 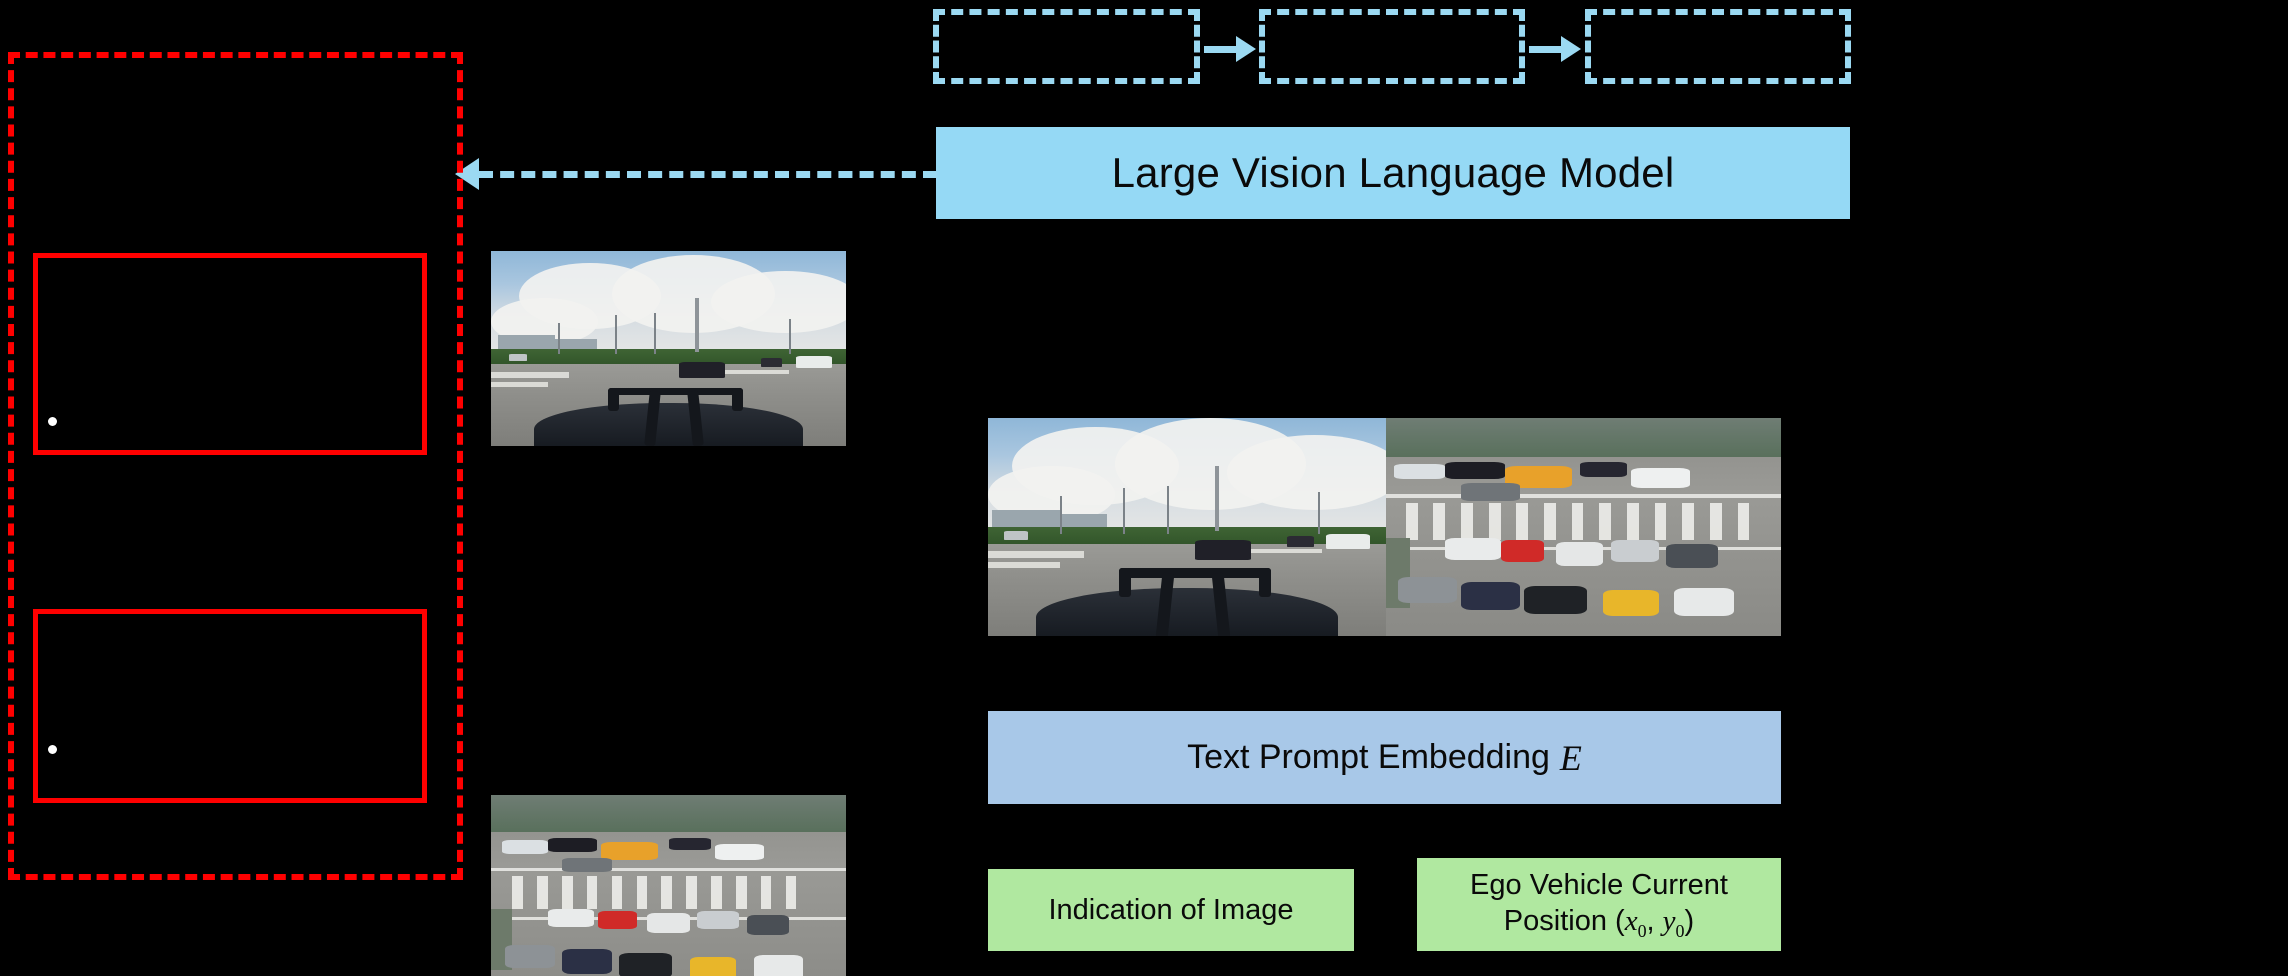 What do you see at coordinates (52, 421) in the screenshot?
I see `output-card-1-bullet-icon` at bounding box center [52, 421].